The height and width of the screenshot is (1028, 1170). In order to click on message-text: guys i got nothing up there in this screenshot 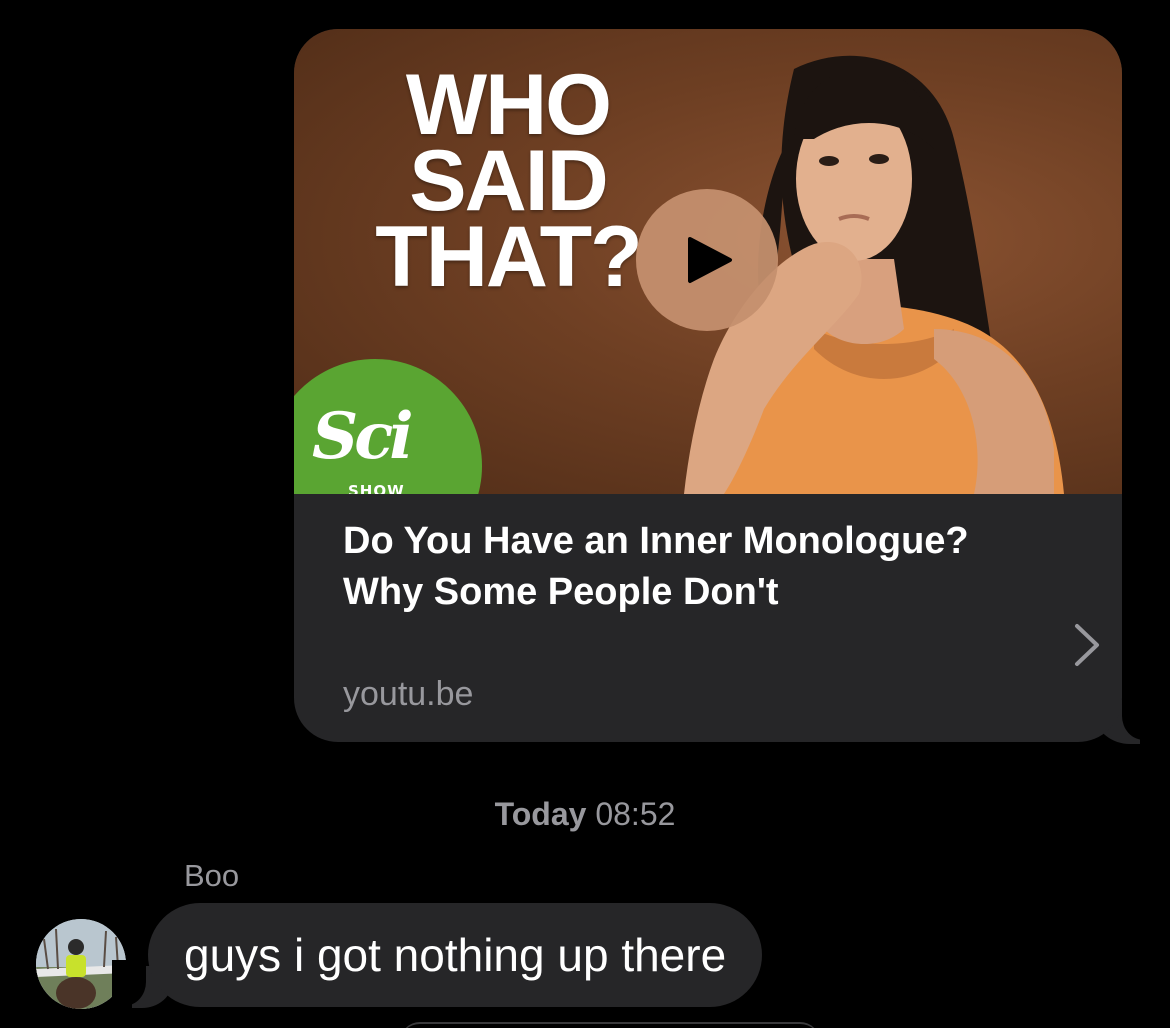, I will do `click(455, 955)`.